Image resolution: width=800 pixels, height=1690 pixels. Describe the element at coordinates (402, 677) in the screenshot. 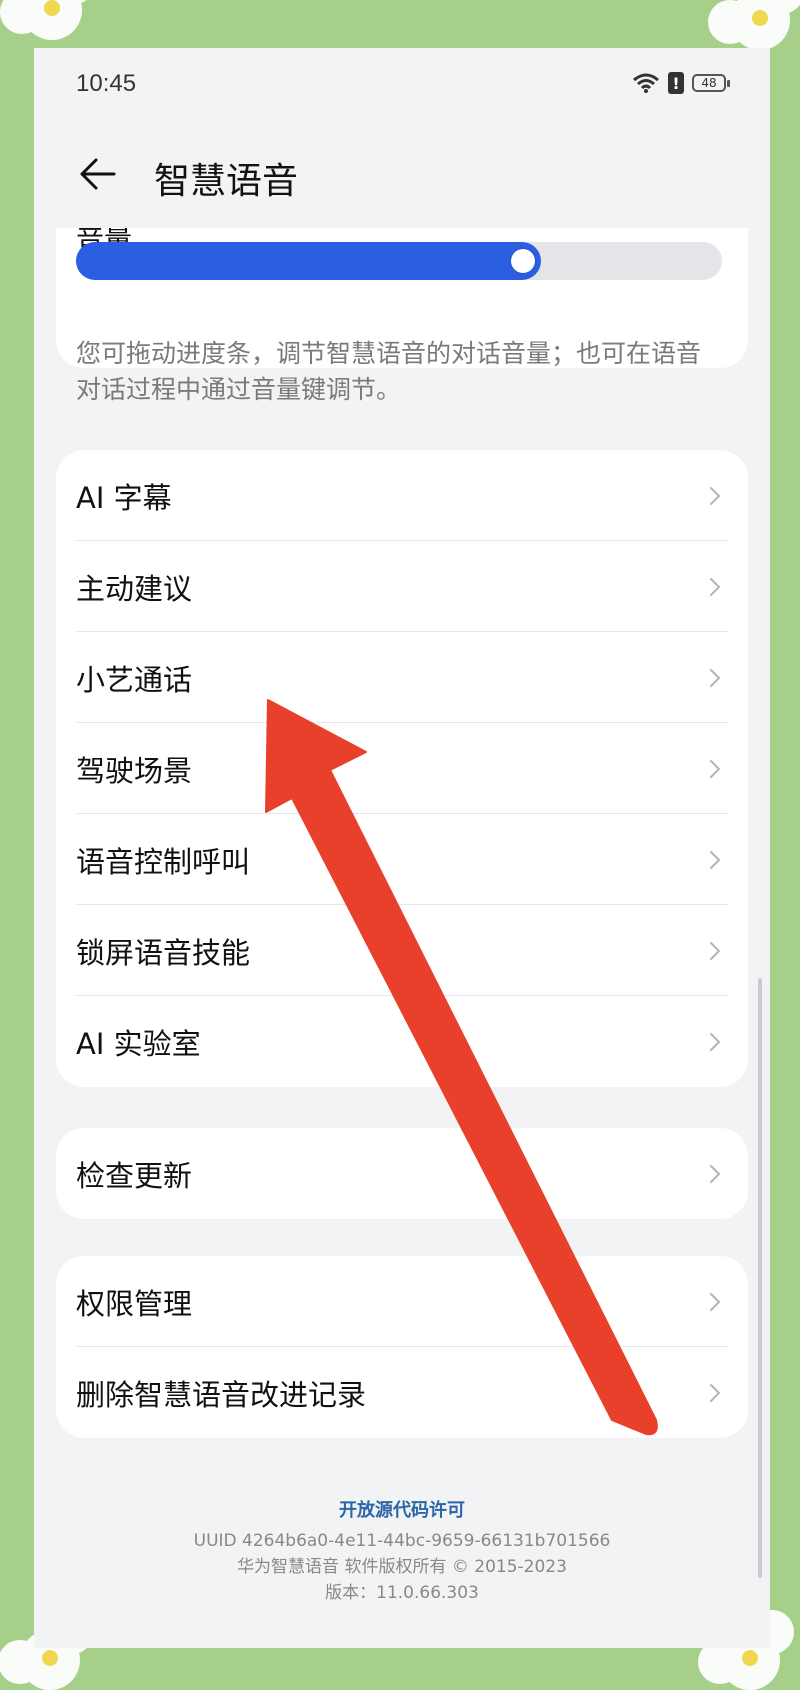

I see `list-item: 小艺通话` at that location.